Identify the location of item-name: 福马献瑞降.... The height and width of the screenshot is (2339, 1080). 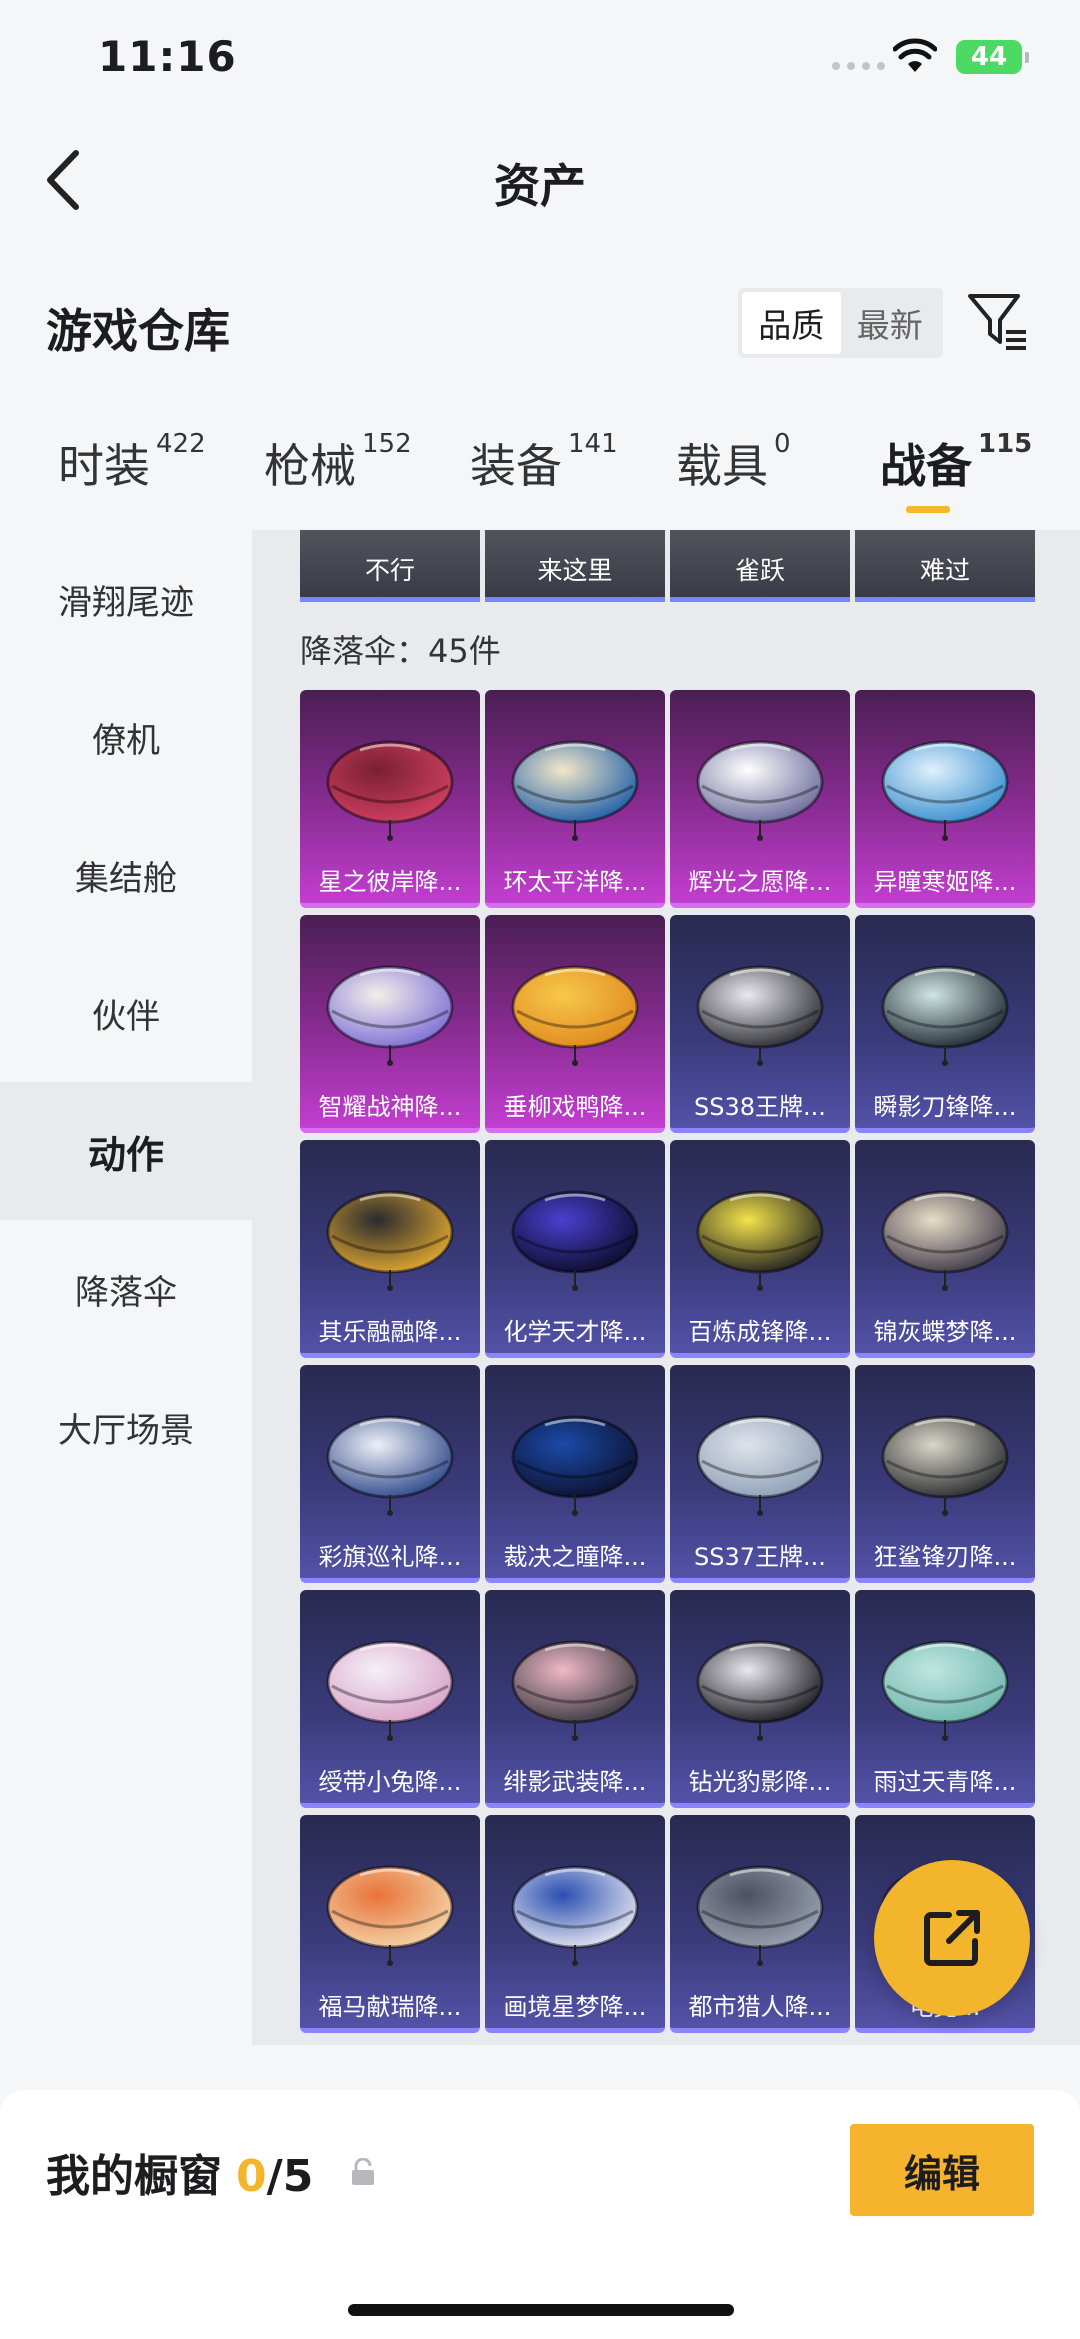
(390, 2007).